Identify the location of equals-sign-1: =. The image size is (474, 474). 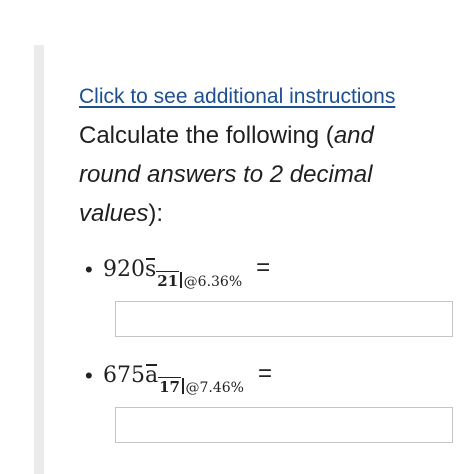
(263, 267).